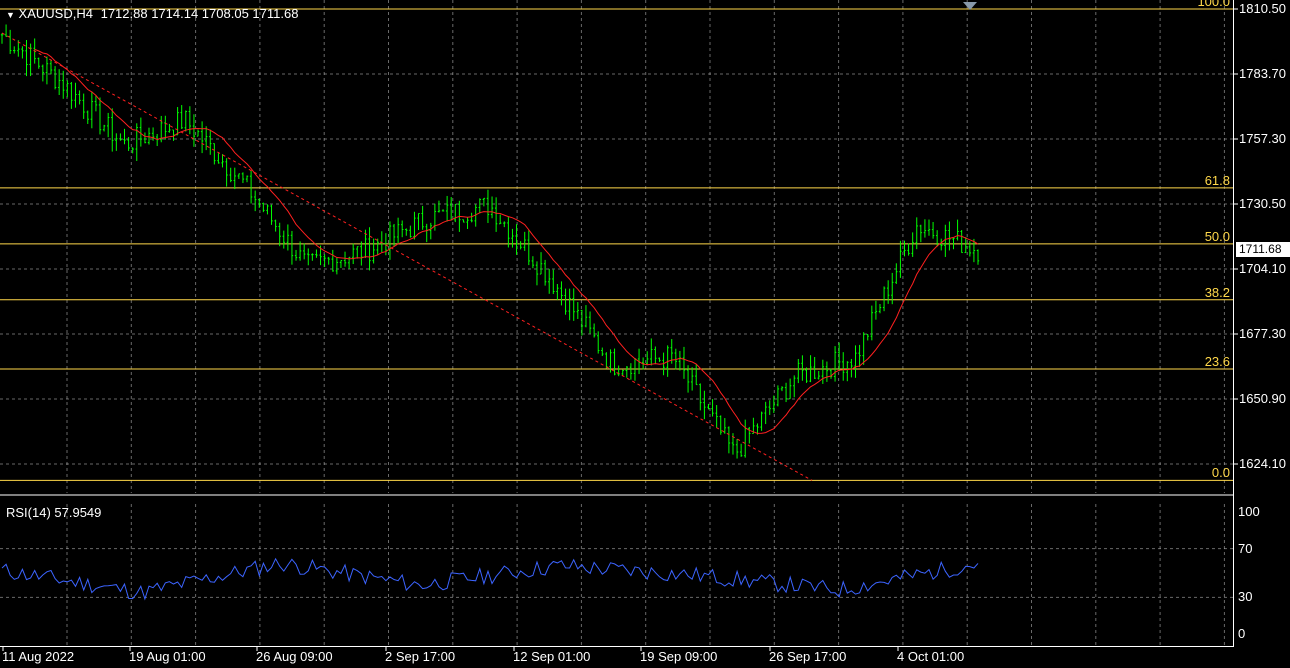  What do you see at coordinates (55, 13) in the screenshot?
I see `symbol-label: XAUUSD,H4` at bounding box center [55, 13].